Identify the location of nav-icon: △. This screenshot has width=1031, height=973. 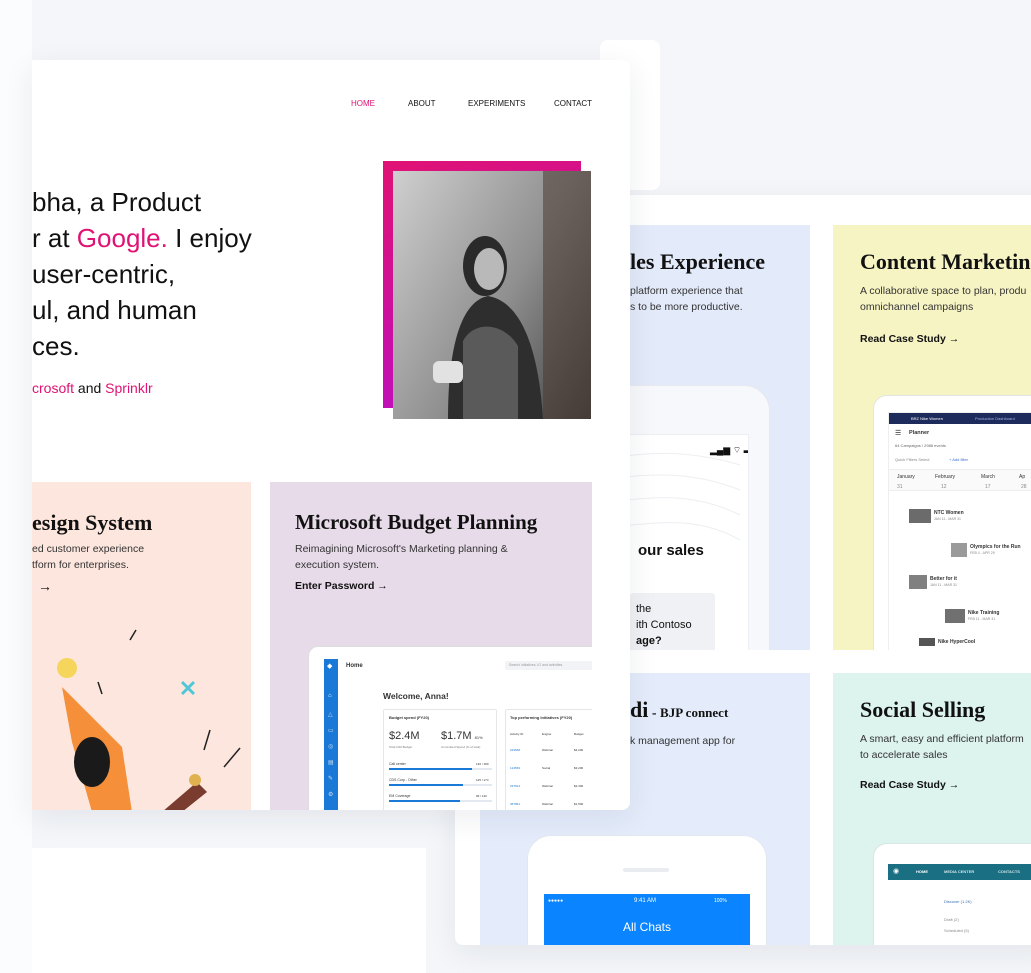
(330, 714).